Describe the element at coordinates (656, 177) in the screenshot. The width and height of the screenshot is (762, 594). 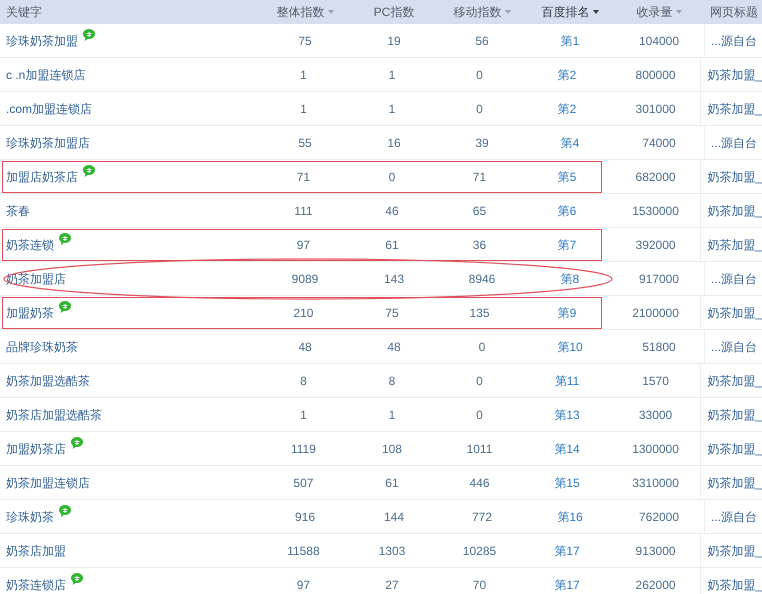
I see `table-cell-text: 682000` at that location.